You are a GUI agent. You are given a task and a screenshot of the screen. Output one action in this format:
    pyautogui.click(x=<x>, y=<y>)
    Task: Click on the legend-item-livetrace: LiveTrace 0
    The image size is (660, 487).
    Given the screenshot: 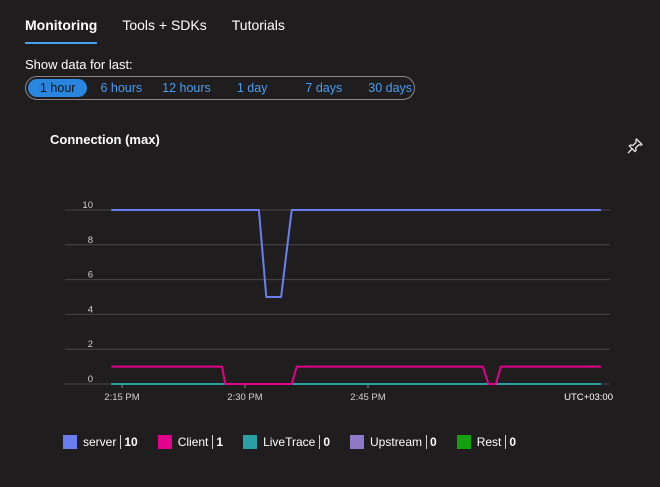 What is the action you would take?
    pyautogui.click(x=286, y=442)
    